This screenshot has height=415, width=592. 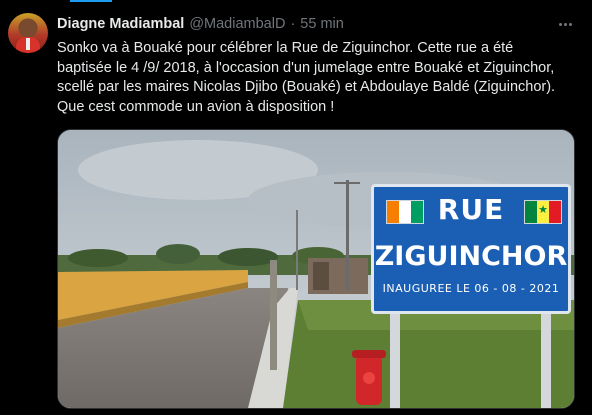 What do you see at coordinates (120, 24) in the screenshot?
I see `display-name: Diagne Madiambal` at bounding box center [120, 24].